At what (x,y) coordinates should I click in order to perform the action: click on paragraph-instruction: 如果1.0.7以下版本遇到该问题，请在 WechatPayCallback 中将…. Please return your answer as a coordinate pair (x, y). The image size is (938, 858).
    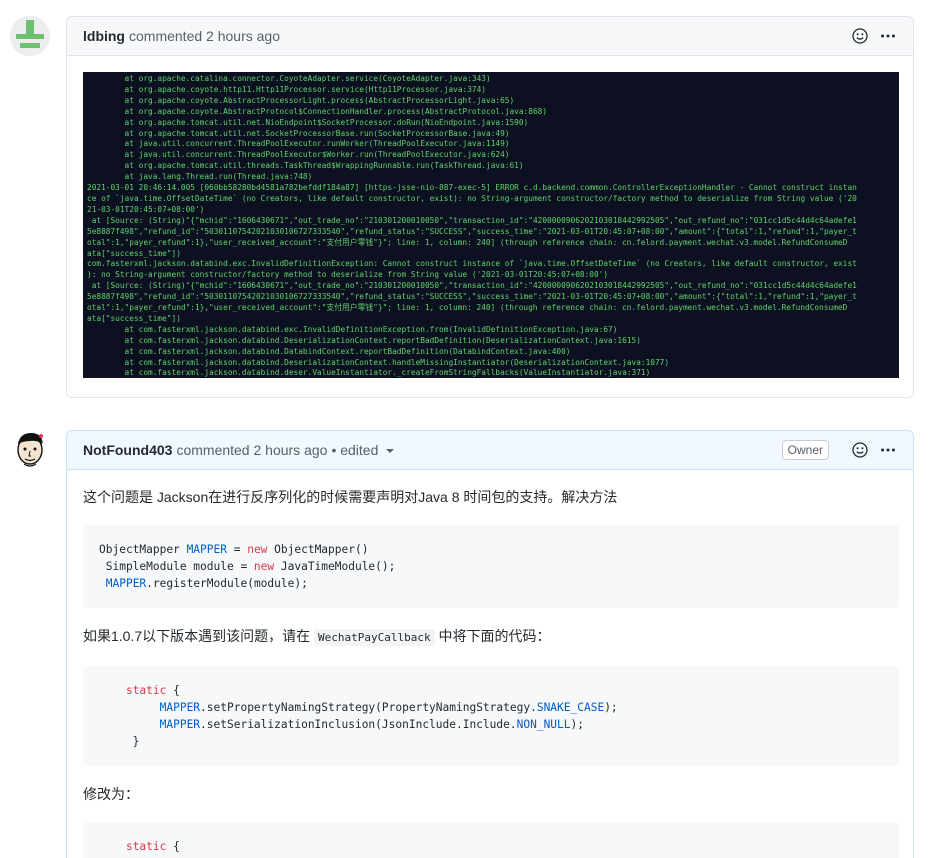
    Looking at the image, I should click on (491, 637).